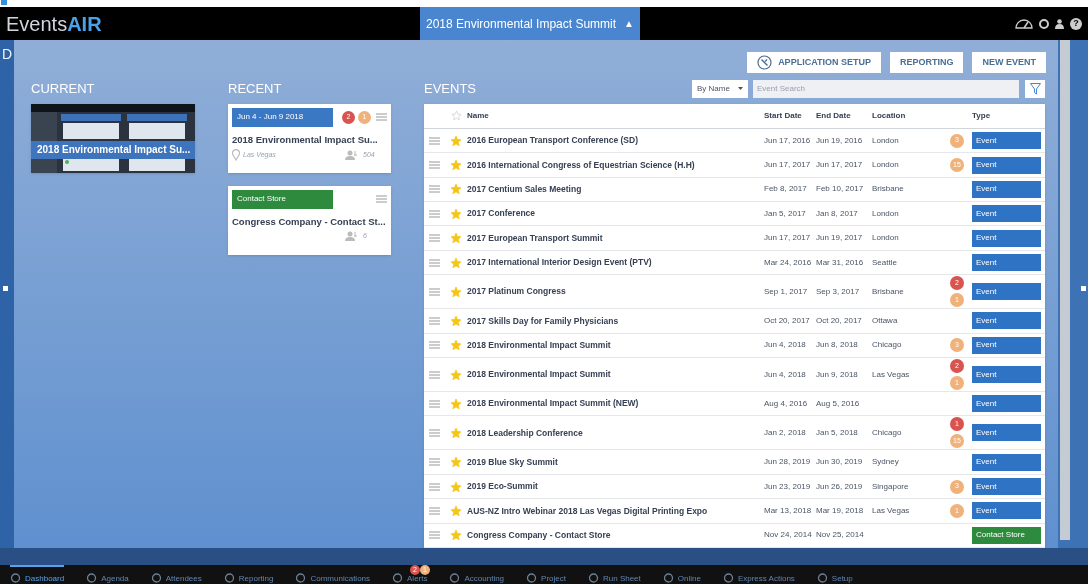  Describe the element at coordinates (381, 117) in the screenshot. I see `menu-icon` at that location.